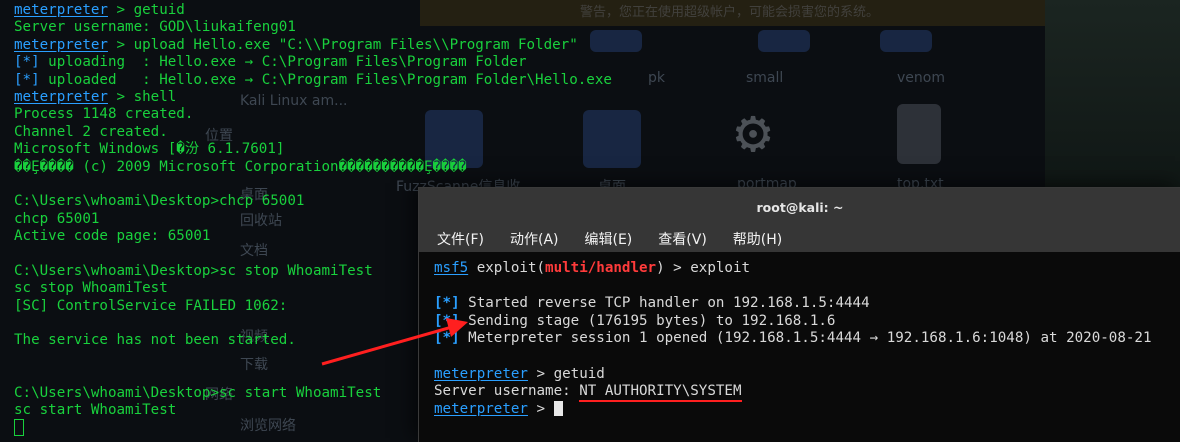 The image size is (1180, 442). Describe the element at coordinates (682, 240) in the screenshot. I see `menu-view: 查看(V)` at that location.